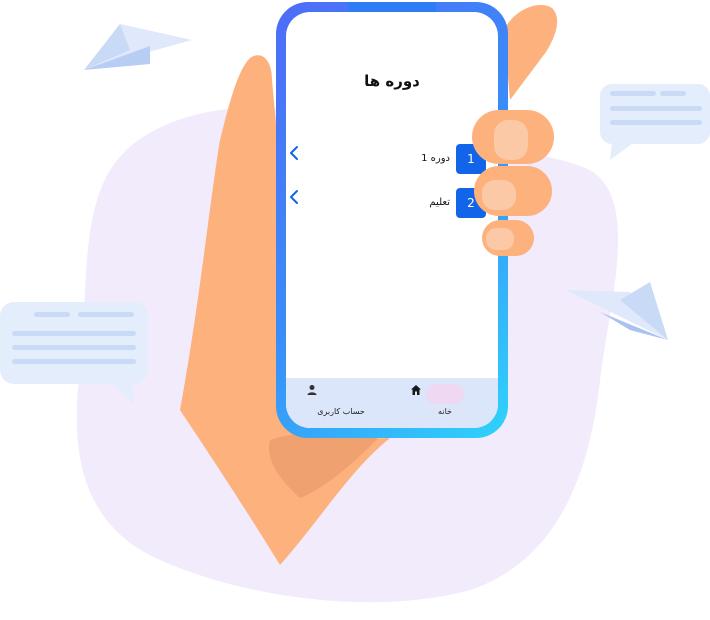 The width and height of the screenshot is (710, 620). I want to click on list-item-course-2: 2 تعلیم, so click(392, 203).